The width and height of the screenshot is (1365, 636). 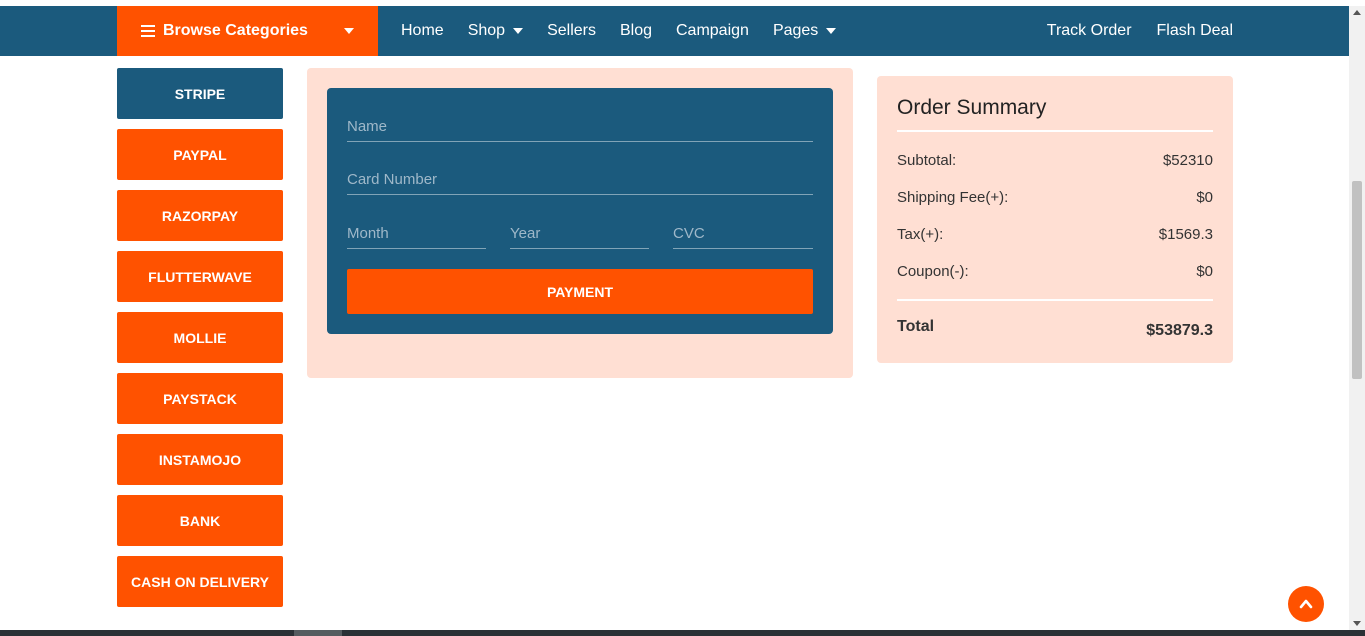 I want to click on card-form: Name Card Number Month Year CVC PAYMENT, so click(x=580, y=211).